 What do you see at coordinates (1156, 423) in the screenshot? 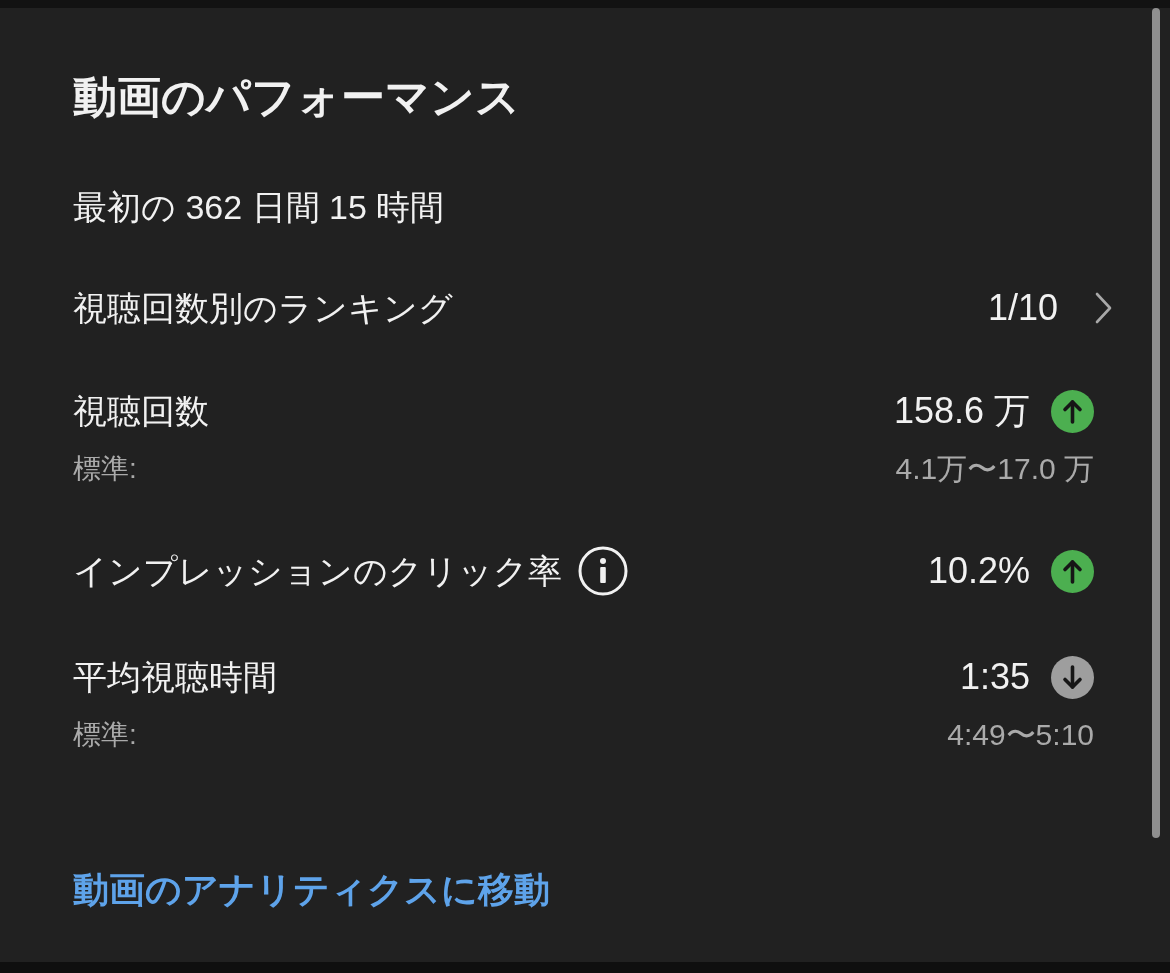
I see `scrollbar-thumb` at bounding box center [1156, 423].